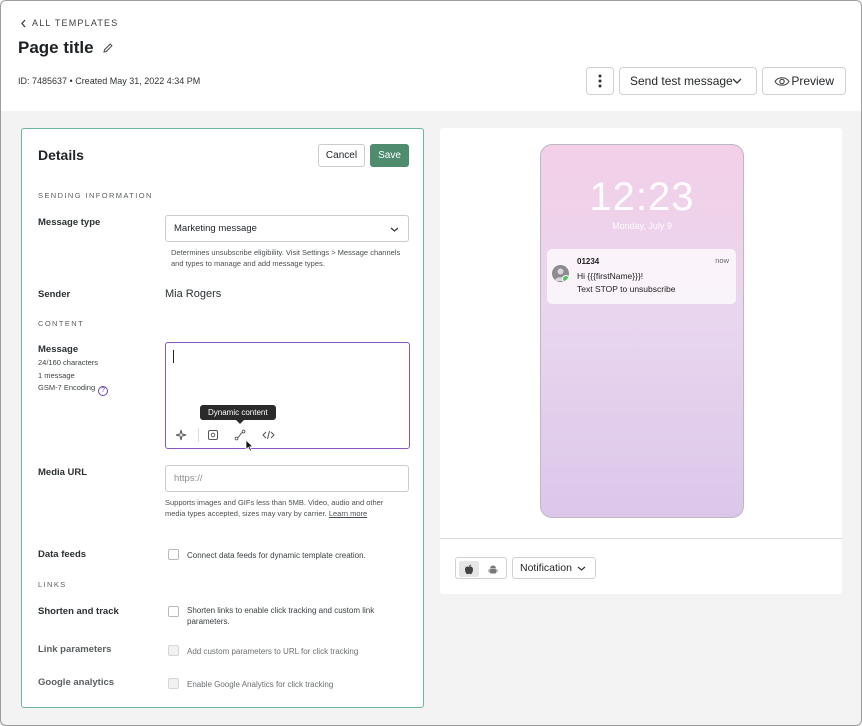  What do you see at coordinates (642, 226) in the screenshot?
I see `lockscreen-date: Monday, July 9` at bounding box center [642, 226].